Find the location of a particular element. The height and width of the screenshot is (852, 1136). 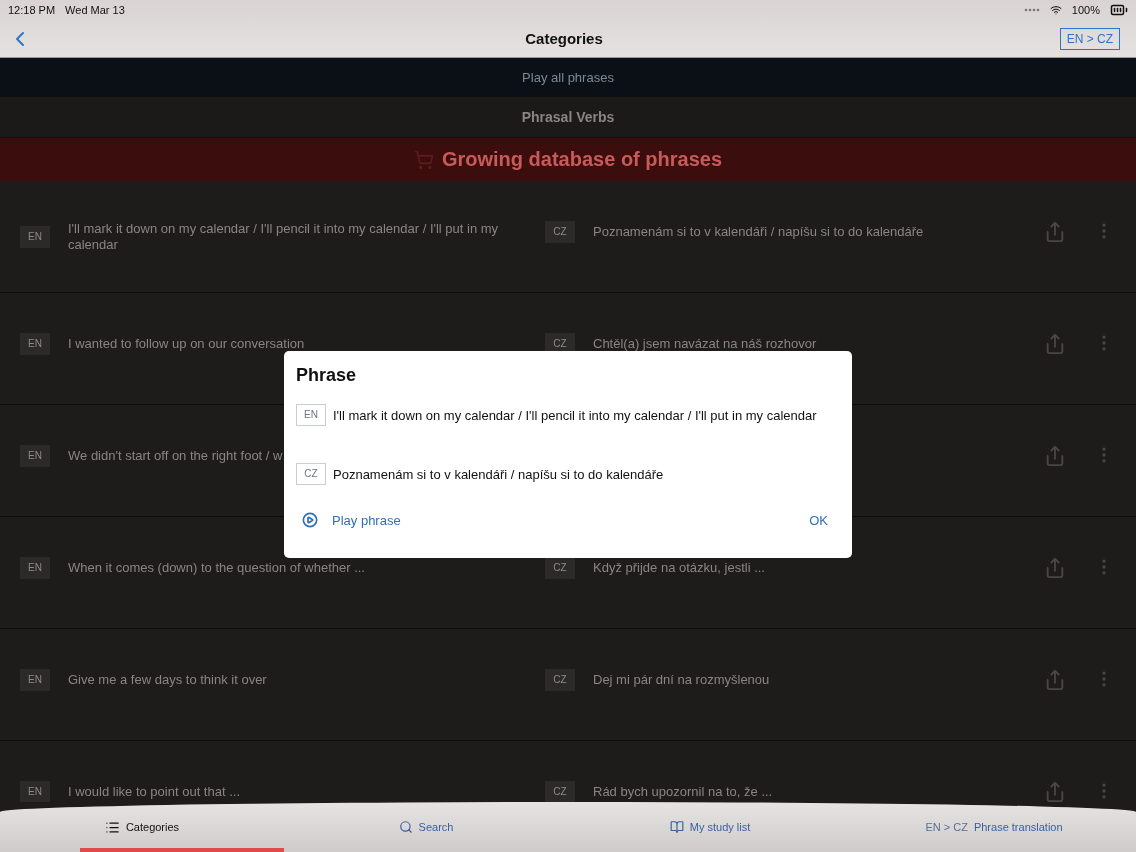

phrase-text: Give me a few days to think it over is located at coordinates (167, 680).